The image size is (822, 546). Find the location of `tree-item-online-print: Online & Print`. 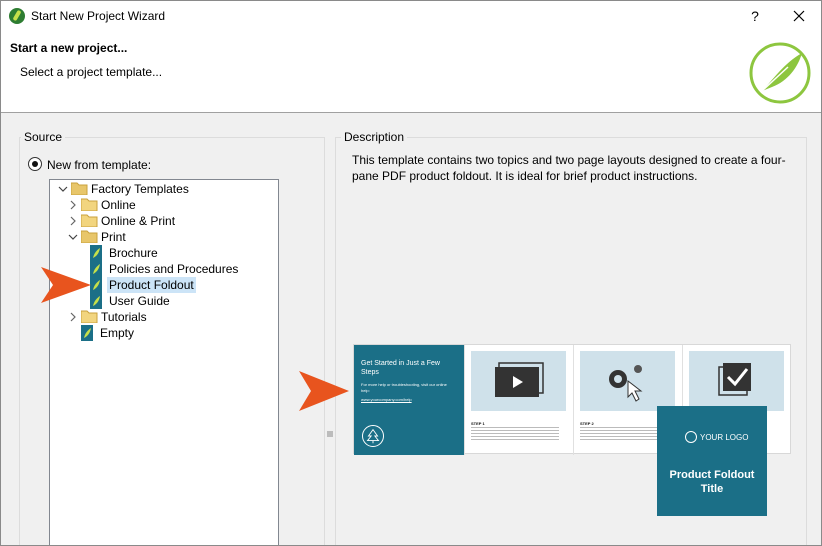

tree-item-online-print: Online & Print is located at coordinates (163, 221).